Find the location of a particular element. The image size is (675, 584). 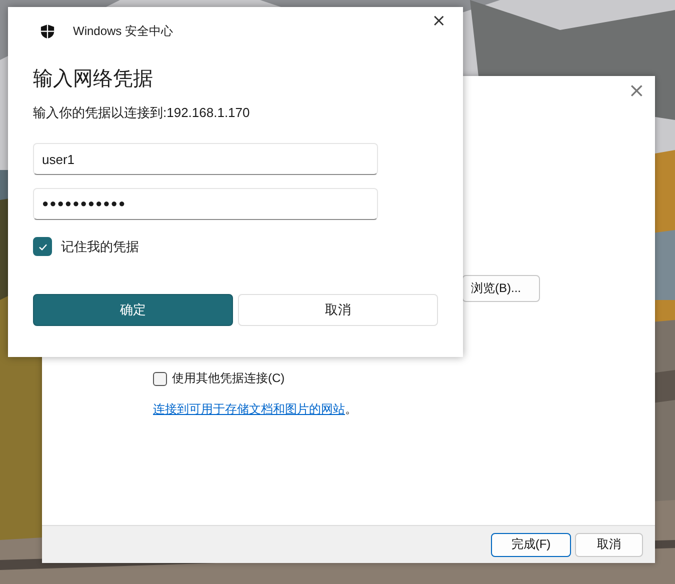

username-field: user1 is located at coordinates (205, 159).